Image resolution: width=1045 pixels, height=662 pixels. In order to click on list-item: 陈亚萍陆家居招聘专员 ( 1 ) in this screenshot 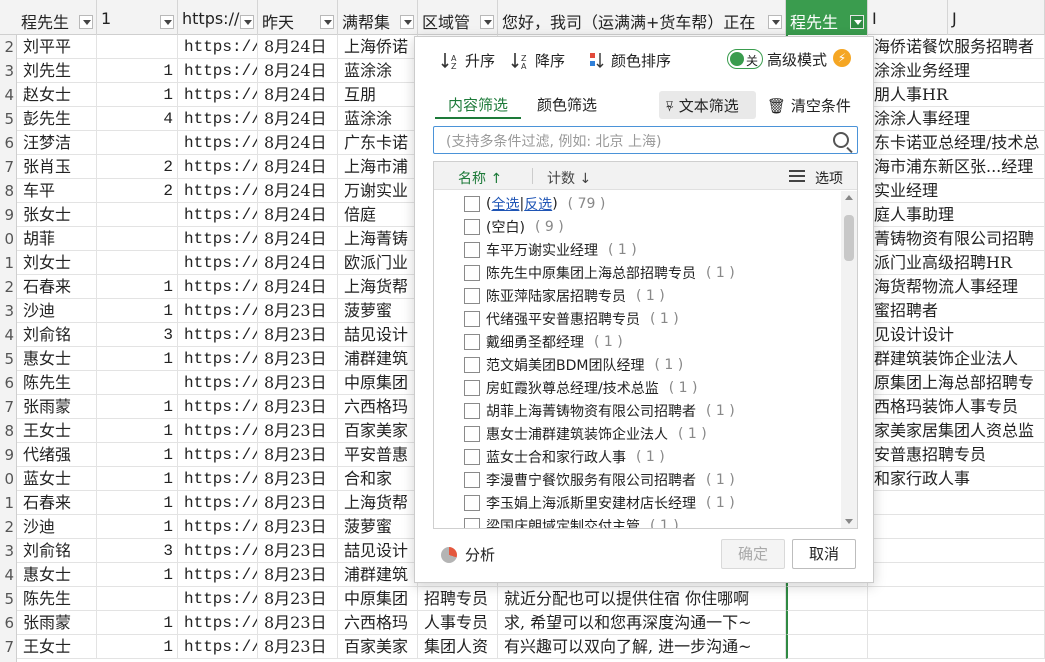, I will do `click(564, 295)`.